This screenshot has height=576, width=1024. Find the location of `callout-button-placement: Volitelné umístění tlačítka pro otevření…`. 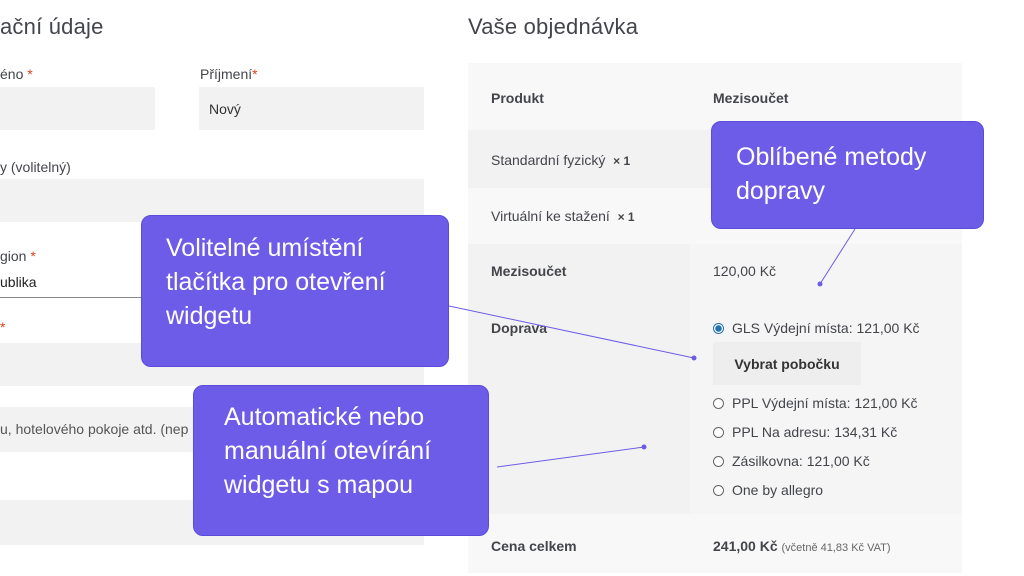

callout-button-placement: Volitelné umístění tlačítka pro otevření… is located at coordinates (295, 291).